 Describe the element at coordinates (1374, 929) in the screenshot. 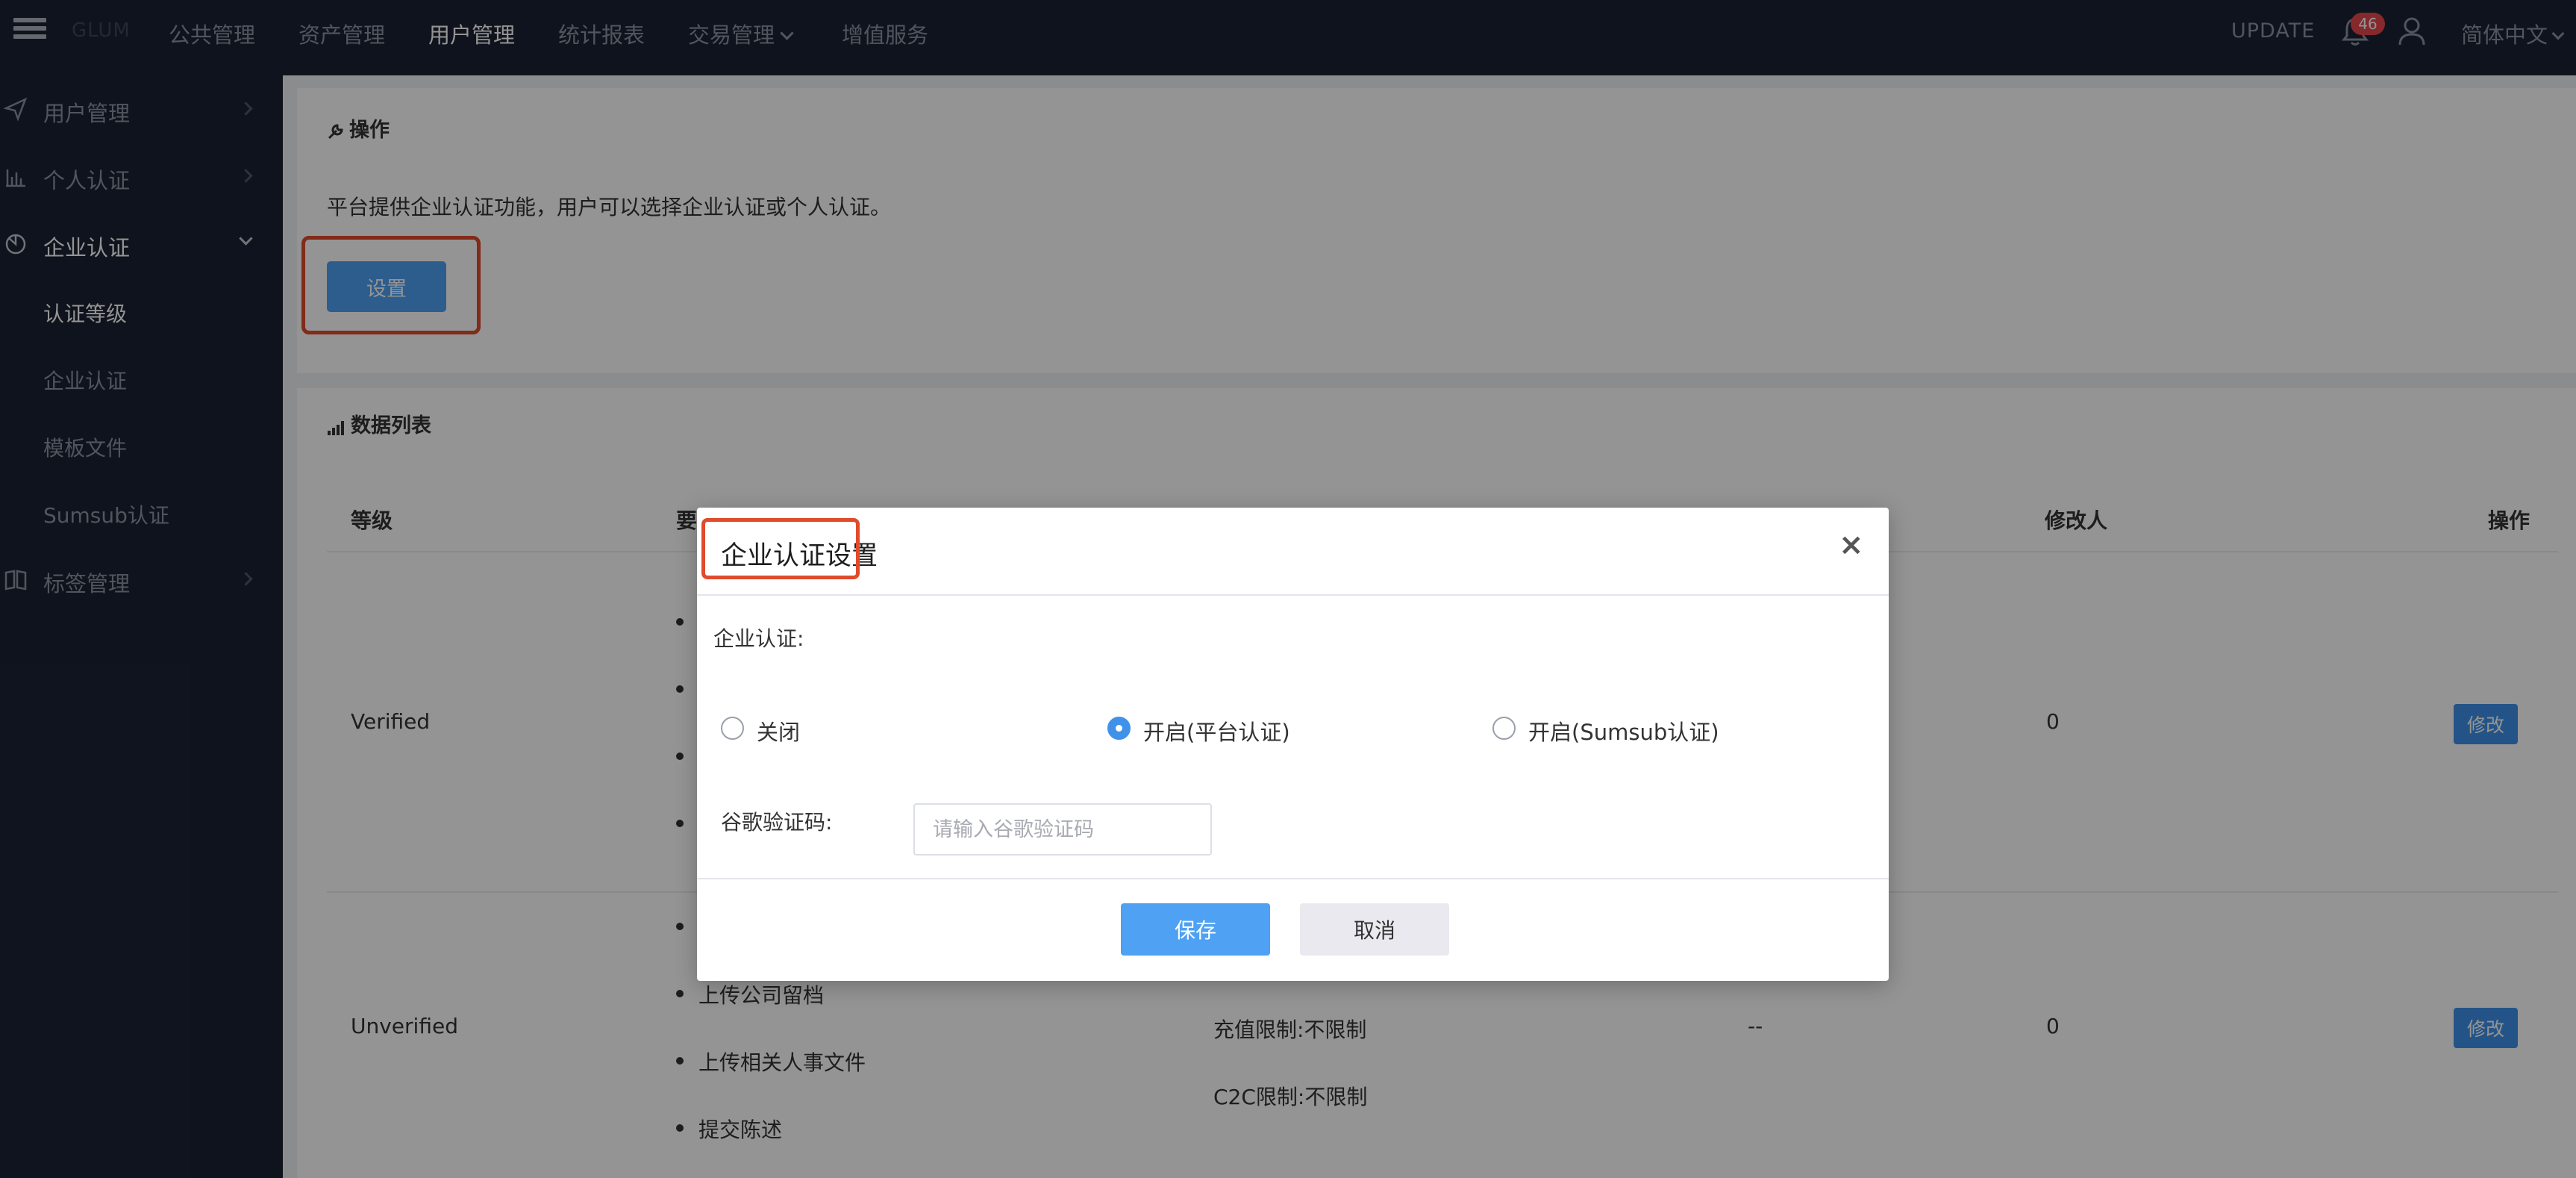

I see `cancel-button: 取消` at that location.